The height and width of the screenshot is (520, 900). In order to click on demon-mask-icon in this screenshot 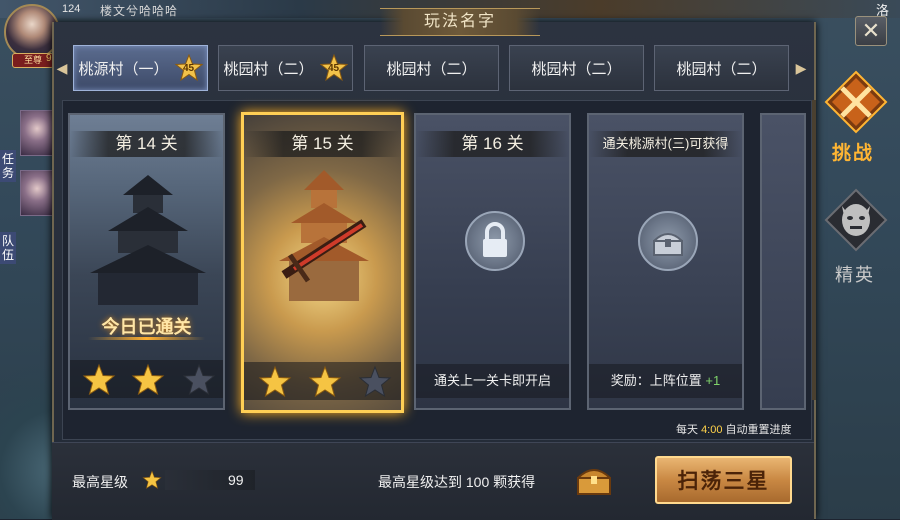, I will do `click(856, 220)`.